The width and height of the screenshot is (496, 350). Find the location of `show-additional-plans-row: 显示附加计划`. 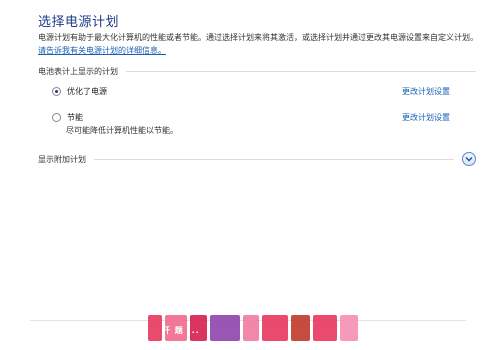

show-additional-plans-row: 显示附加计划 is located at coordinates (257, 159).